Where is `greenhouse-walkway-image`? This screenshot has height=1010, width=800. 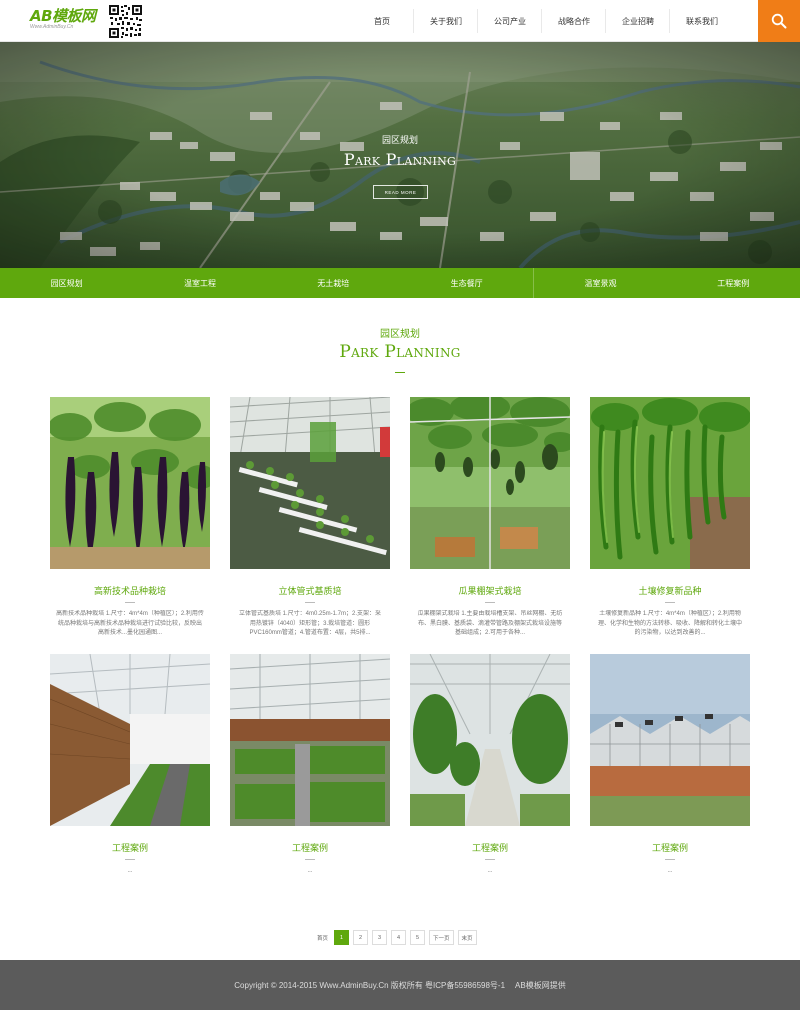
greenhouse-walkway-image is located at coordinates (490, 740).